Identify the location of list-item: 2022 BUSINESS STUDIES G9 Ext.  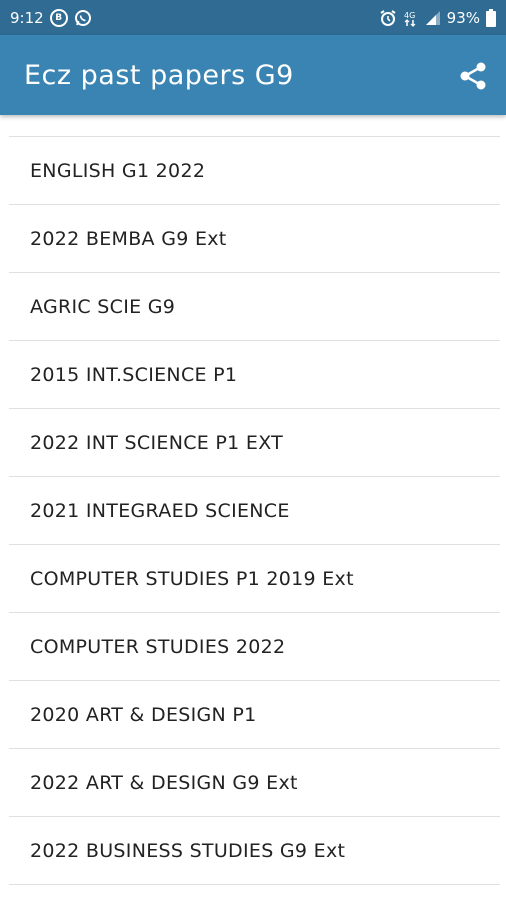
(254, 851).